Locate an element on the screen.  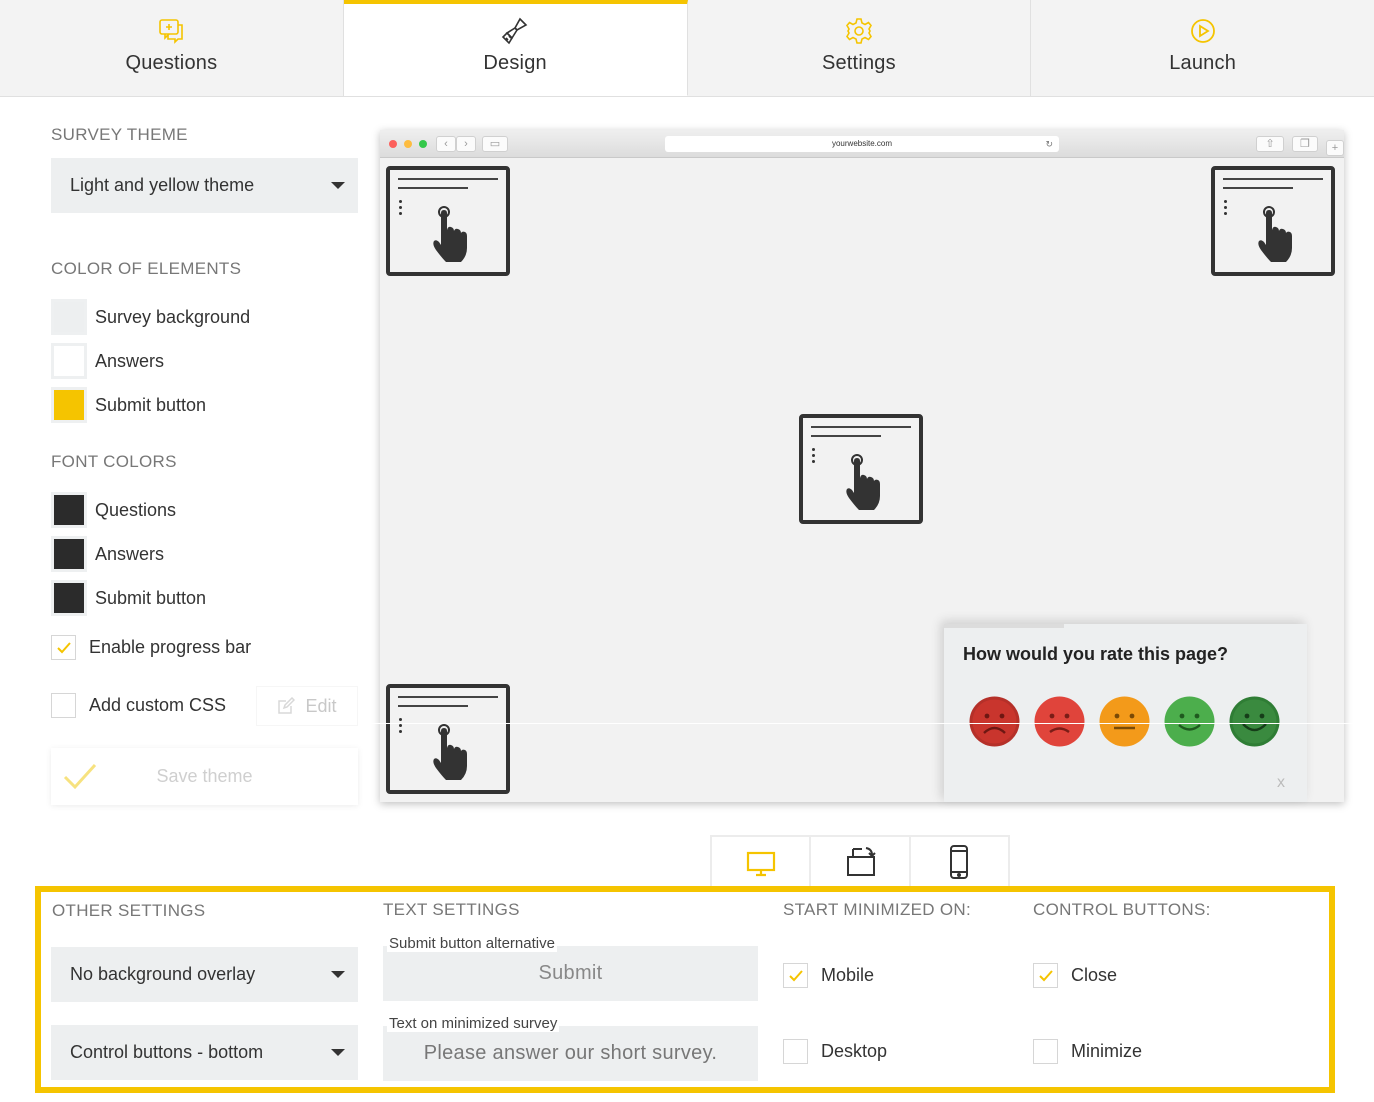
minimized-desktop-option: Desktop is located at coordinates (835, 1051).